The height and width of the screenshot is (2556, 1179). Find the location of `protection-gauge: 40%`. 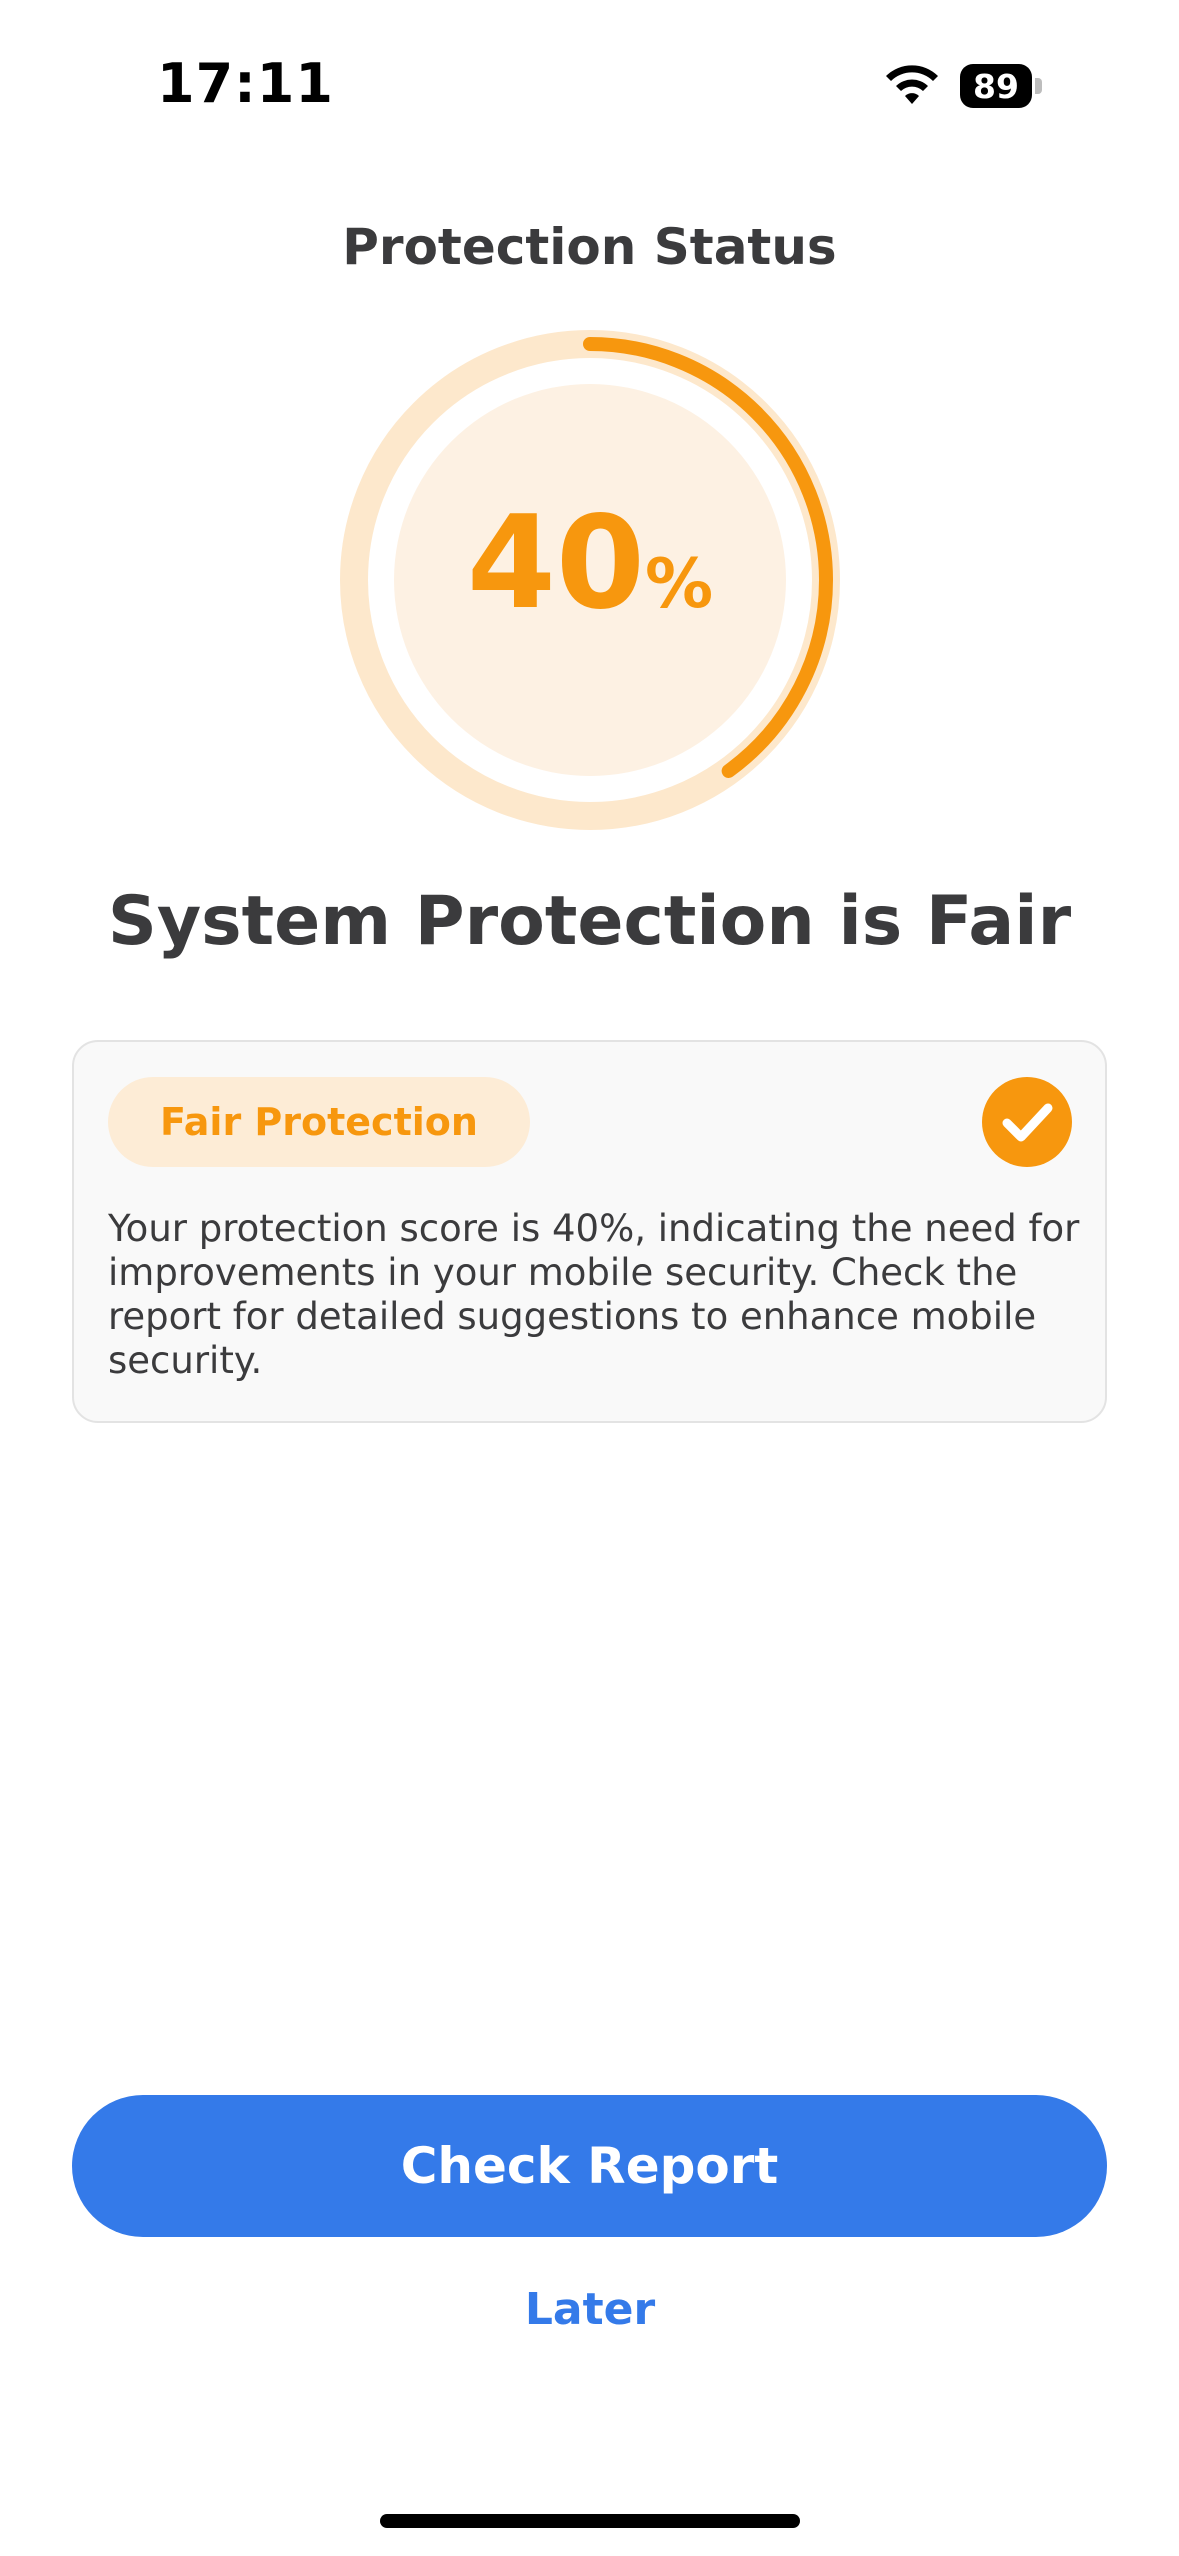

protection-gauge: 40% is located at coordinates (590, 580).